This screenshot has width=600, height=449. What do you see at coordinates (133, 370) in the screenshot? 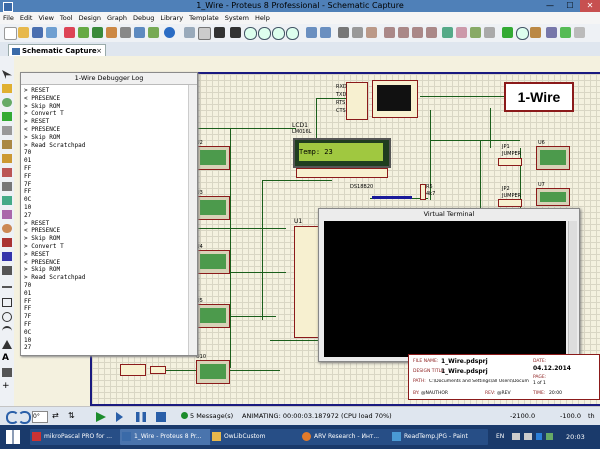
I see `component-q1` at bounding box center [133, 370].